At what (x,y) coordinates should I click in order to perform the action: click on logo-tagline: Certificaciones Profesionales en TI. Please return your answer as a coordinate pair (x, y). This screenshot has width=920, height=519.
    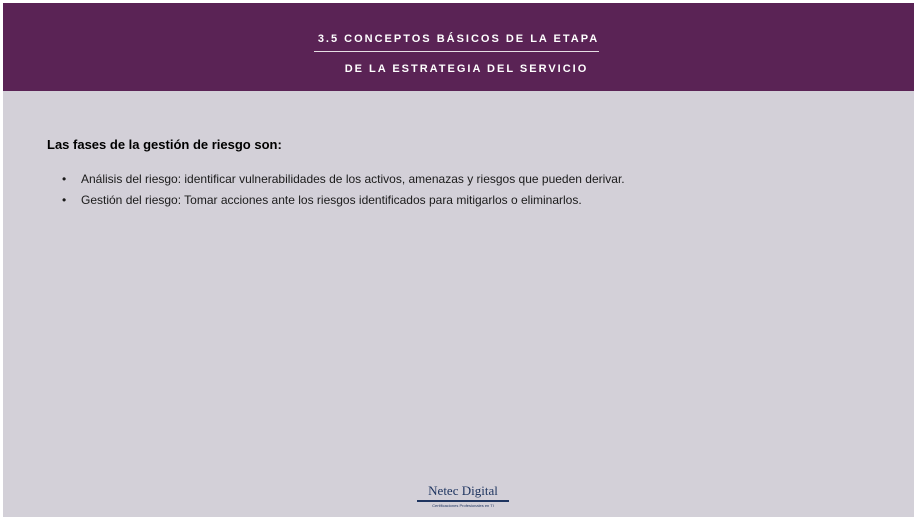
    Looking at the image, I should click on (463, 505).